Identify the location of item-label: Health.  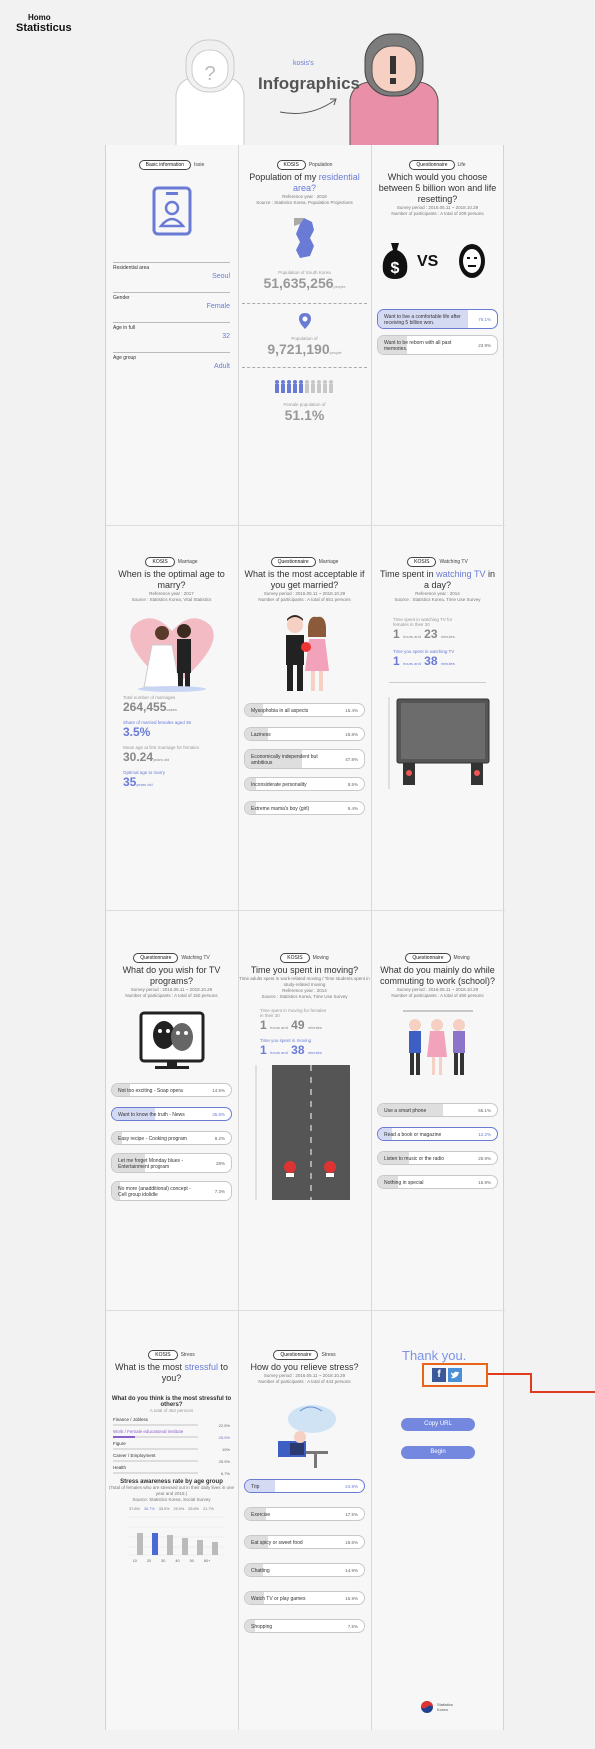
(120, 1467).